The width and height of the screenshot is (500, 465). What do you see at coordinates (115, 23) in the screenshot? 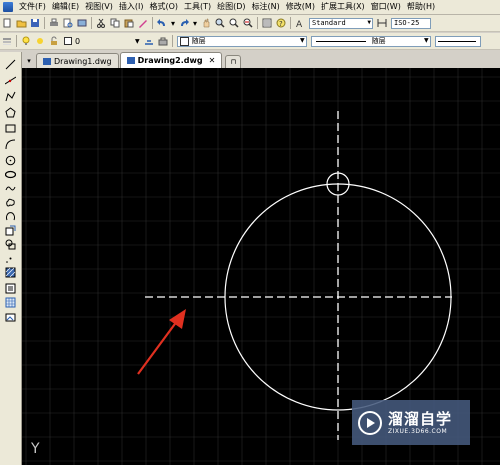
I see `copy-icon` at bounding box center [115, 23].